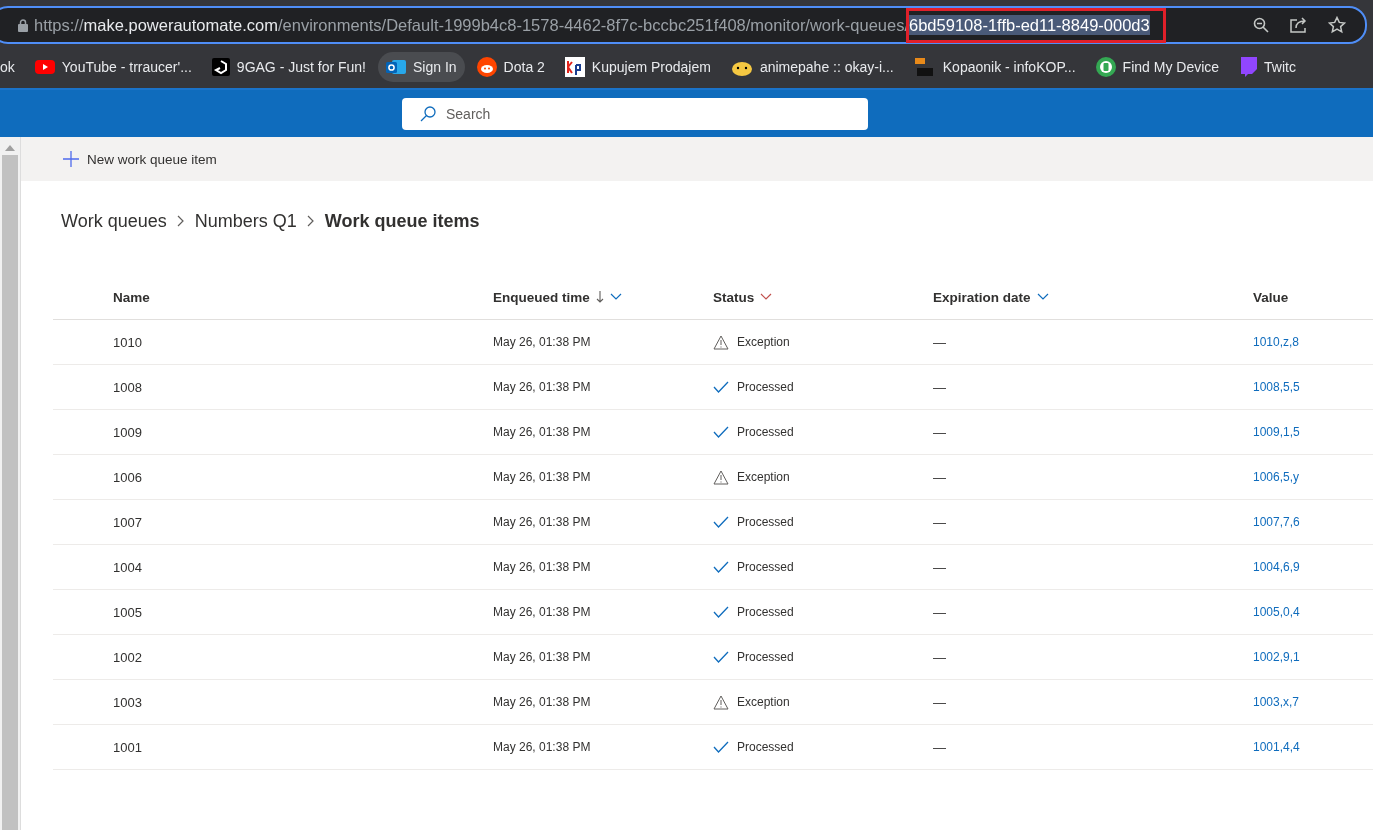  What do you see at coordinates (421, 67) in the screenshot?
I see `bookmark: Sign In` at bounding box center [421, 67].